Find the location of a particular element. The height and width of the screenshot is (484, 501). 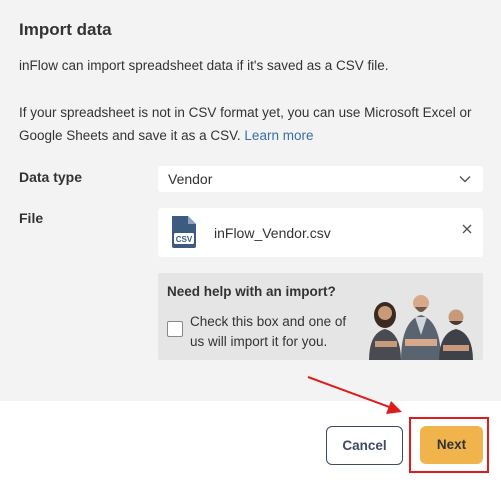

data-type-value: Vendor is located at coordinates (190, 179).